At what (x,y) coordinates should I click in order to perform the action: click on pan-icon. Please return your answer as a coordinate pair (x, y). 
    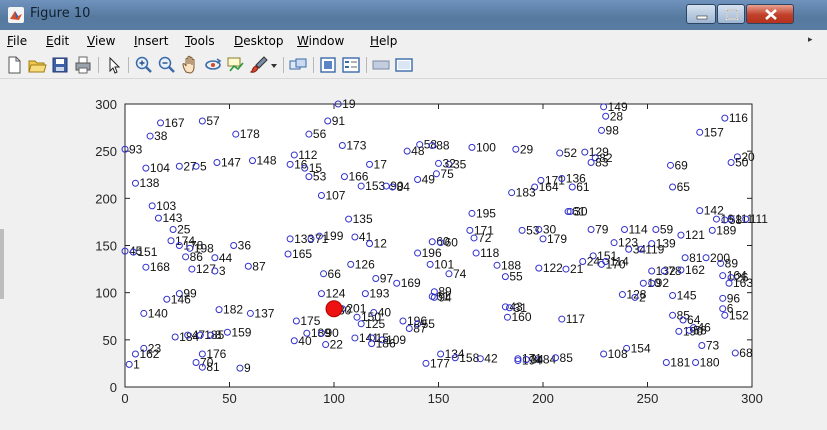
    Looking at the image, I should click on (190, 65).